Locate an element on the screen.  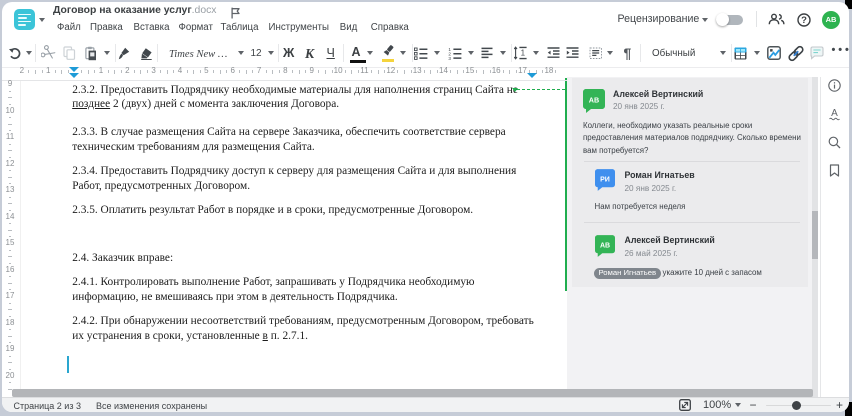
svg-text: А is located at coordinates (834, 113).